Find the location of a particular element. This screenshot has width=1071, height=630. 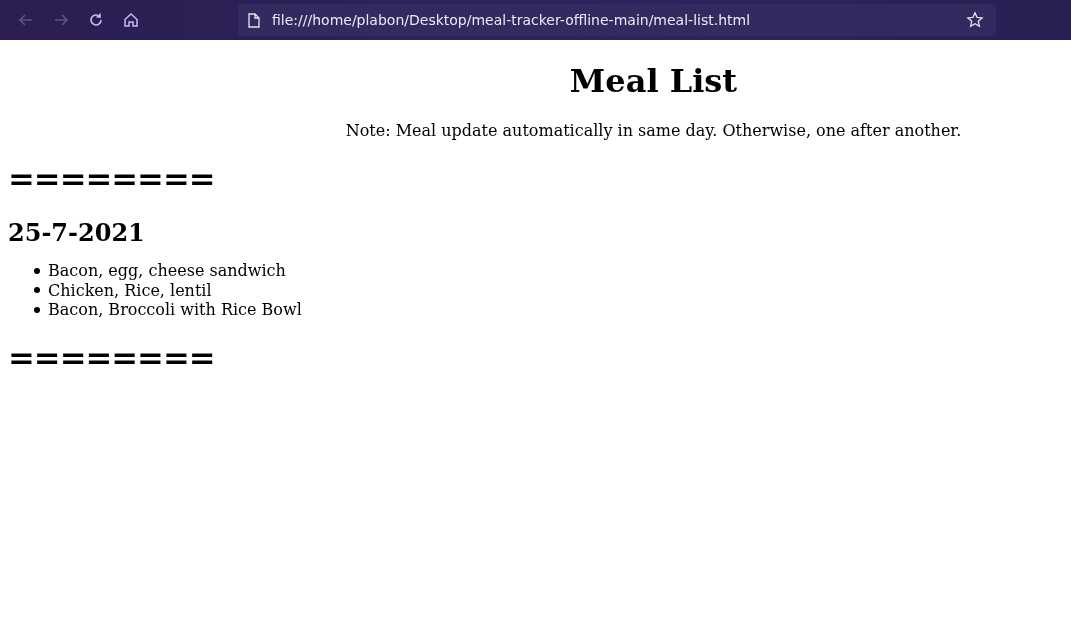

address-bar: file:///home/plabon/Desktop/meal-tracker-offline-main/meal-list.html is located at coordinates (617, 20).